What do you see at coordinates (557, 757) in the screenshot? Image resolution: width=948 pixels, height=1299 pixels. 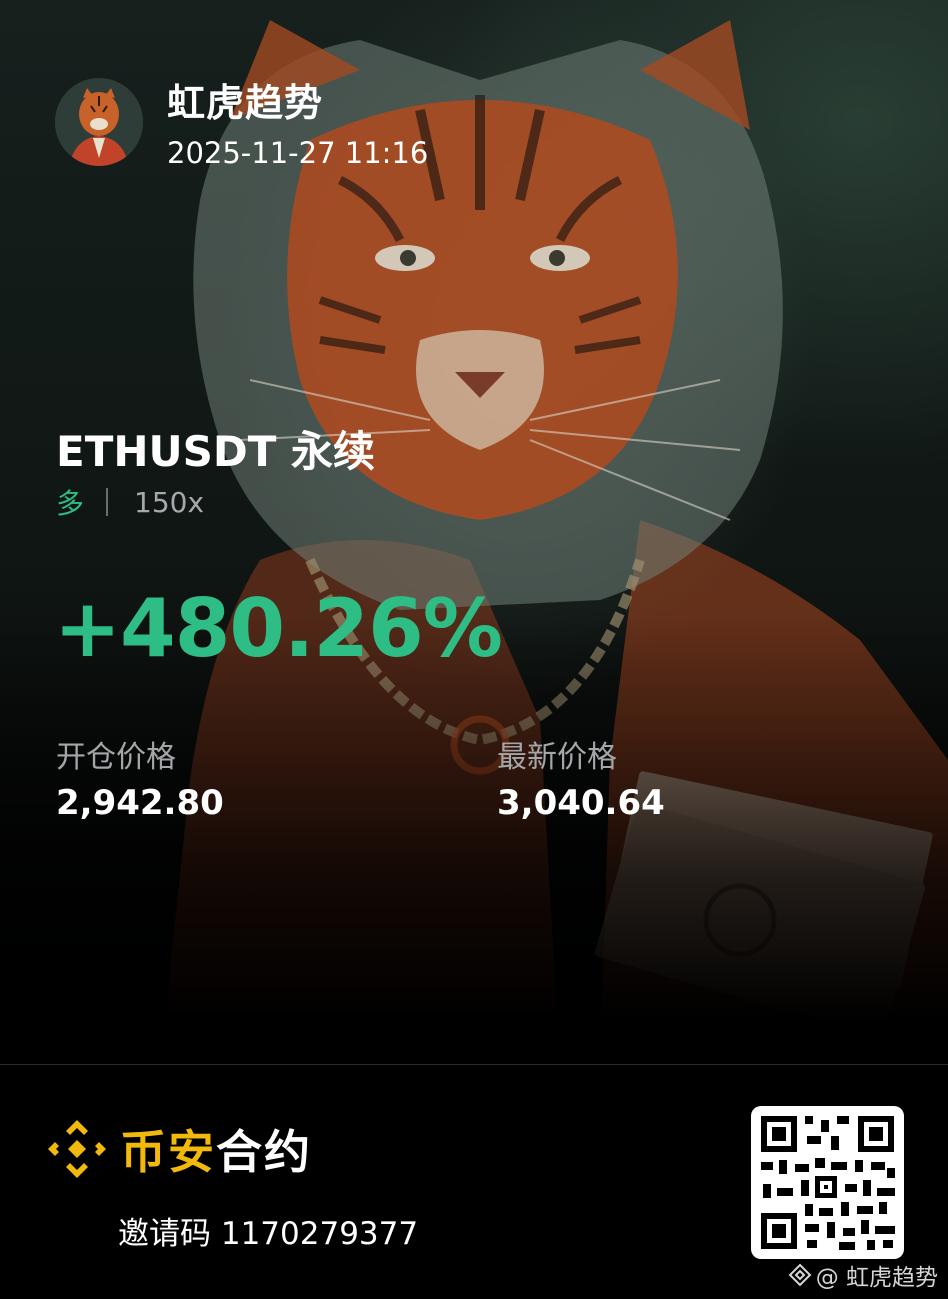 I see `last-price-label: 最新价格` at bounding box center [557, 757].